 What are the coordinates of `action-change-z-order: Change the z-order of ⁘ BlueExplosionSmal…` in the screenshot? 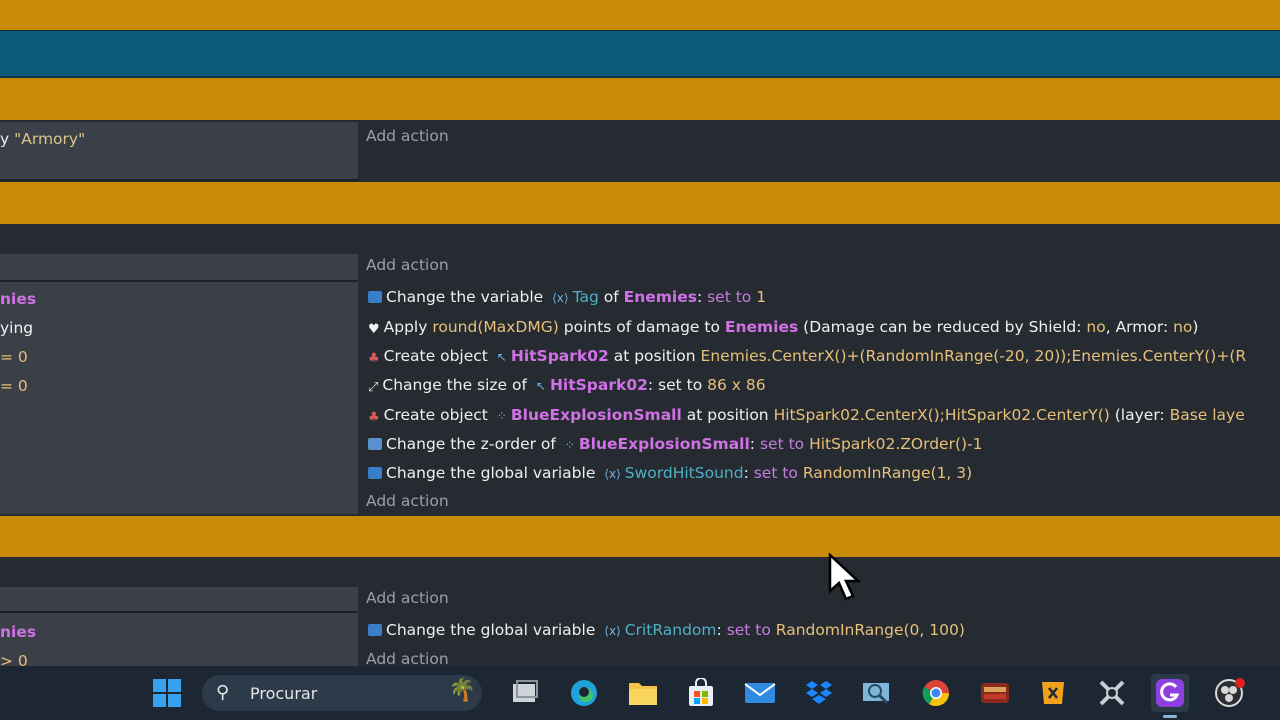 It's located at (675, 444).